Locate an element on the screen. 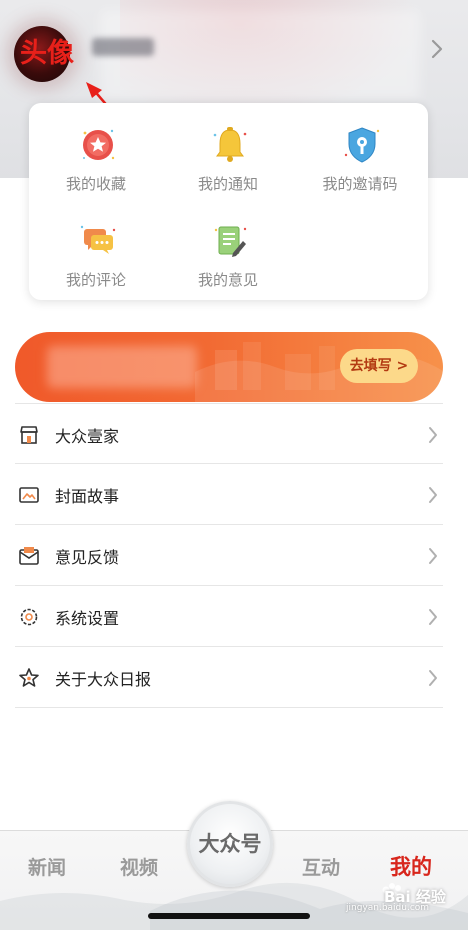 The width and height of the screenshot is (468, 930). tab-video: 视频 is located at coordinates (139, 866).